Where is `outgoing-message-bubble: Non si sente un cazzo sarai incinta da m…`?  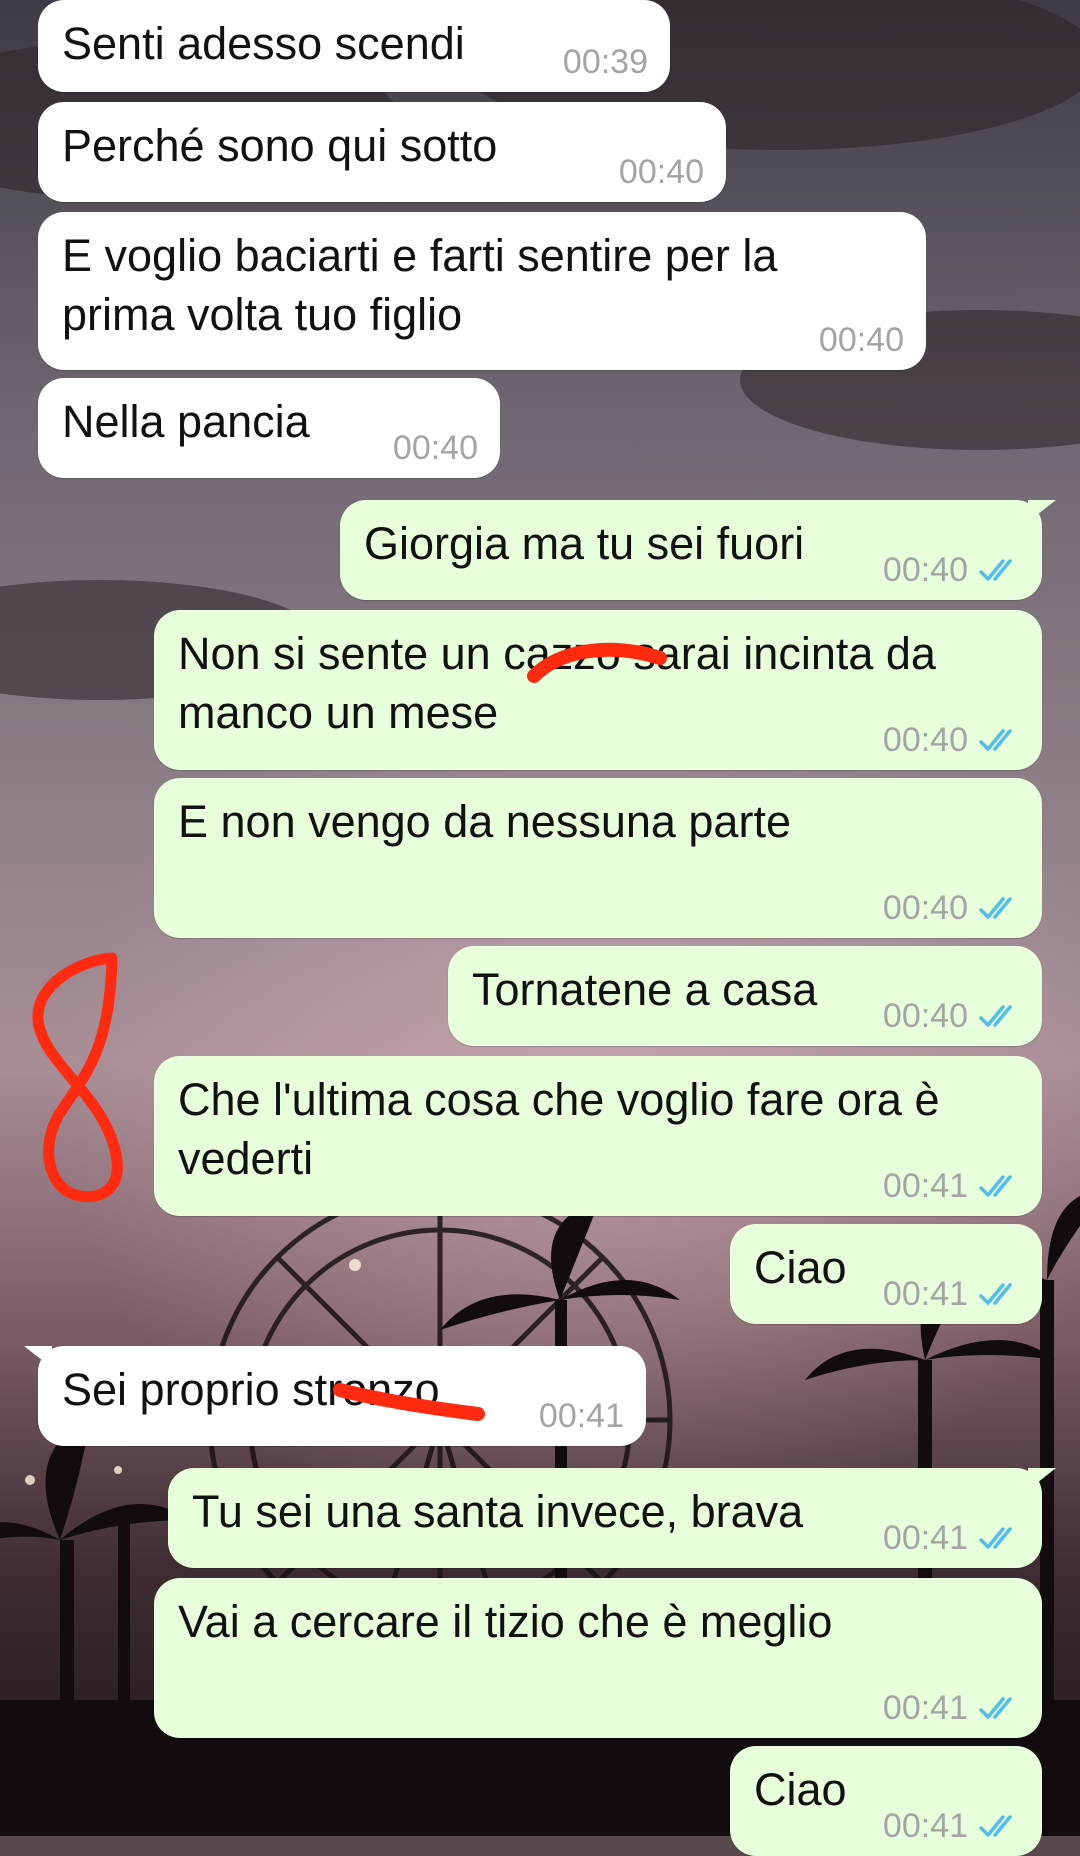 outgoing-message-bubble: Non si sente un cazzo sarai incinta da m… is located at coordinates (598, 690).